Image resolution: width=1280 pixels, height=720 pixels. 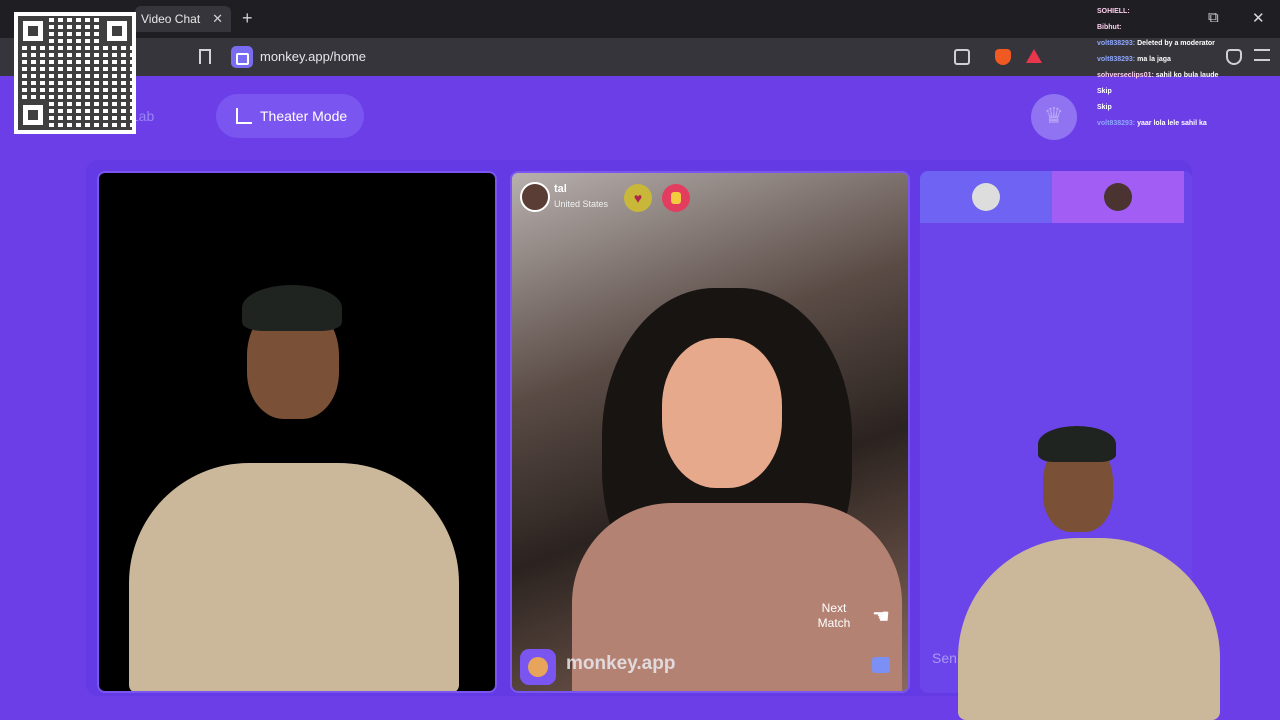 What do you see at coordinates (1187, 75) in the screenshot?
I see `chat-message: sahil ko bula laude` at bounding box center [1187, 75].